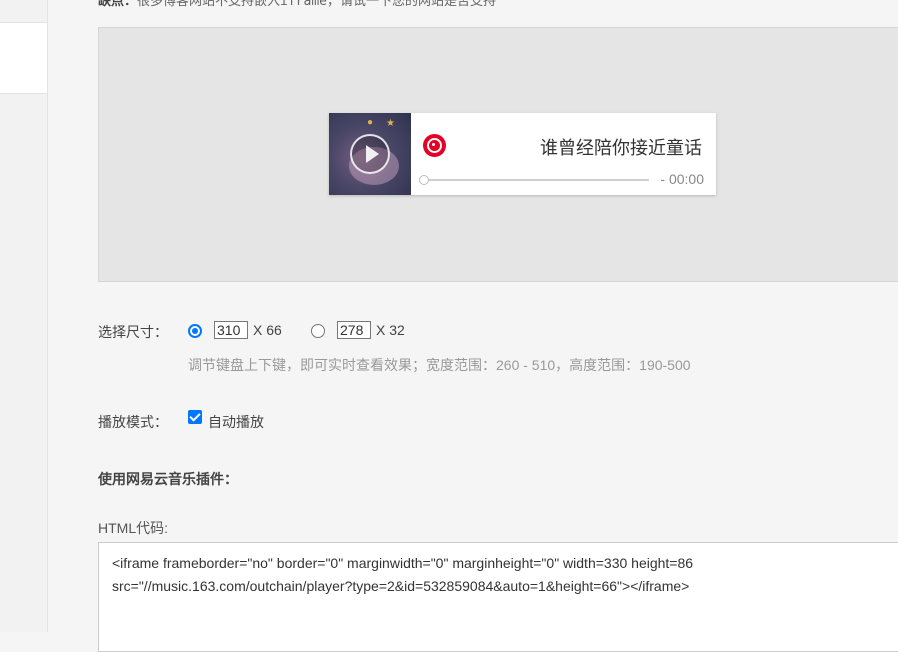 This screenshot has height=652, width=898. I want to click on music-player-widget: ● ★ 谁曾经陪你接近童话 - 00:00, so click(522, 154).